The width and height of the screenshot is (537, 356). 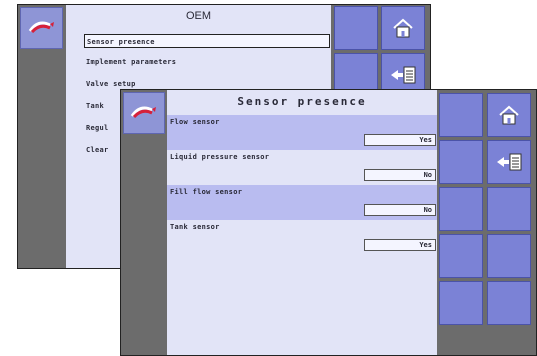 I want to click on setting-row-flow-sensor: Flow sensor Yes, so click(x=303, y=132).